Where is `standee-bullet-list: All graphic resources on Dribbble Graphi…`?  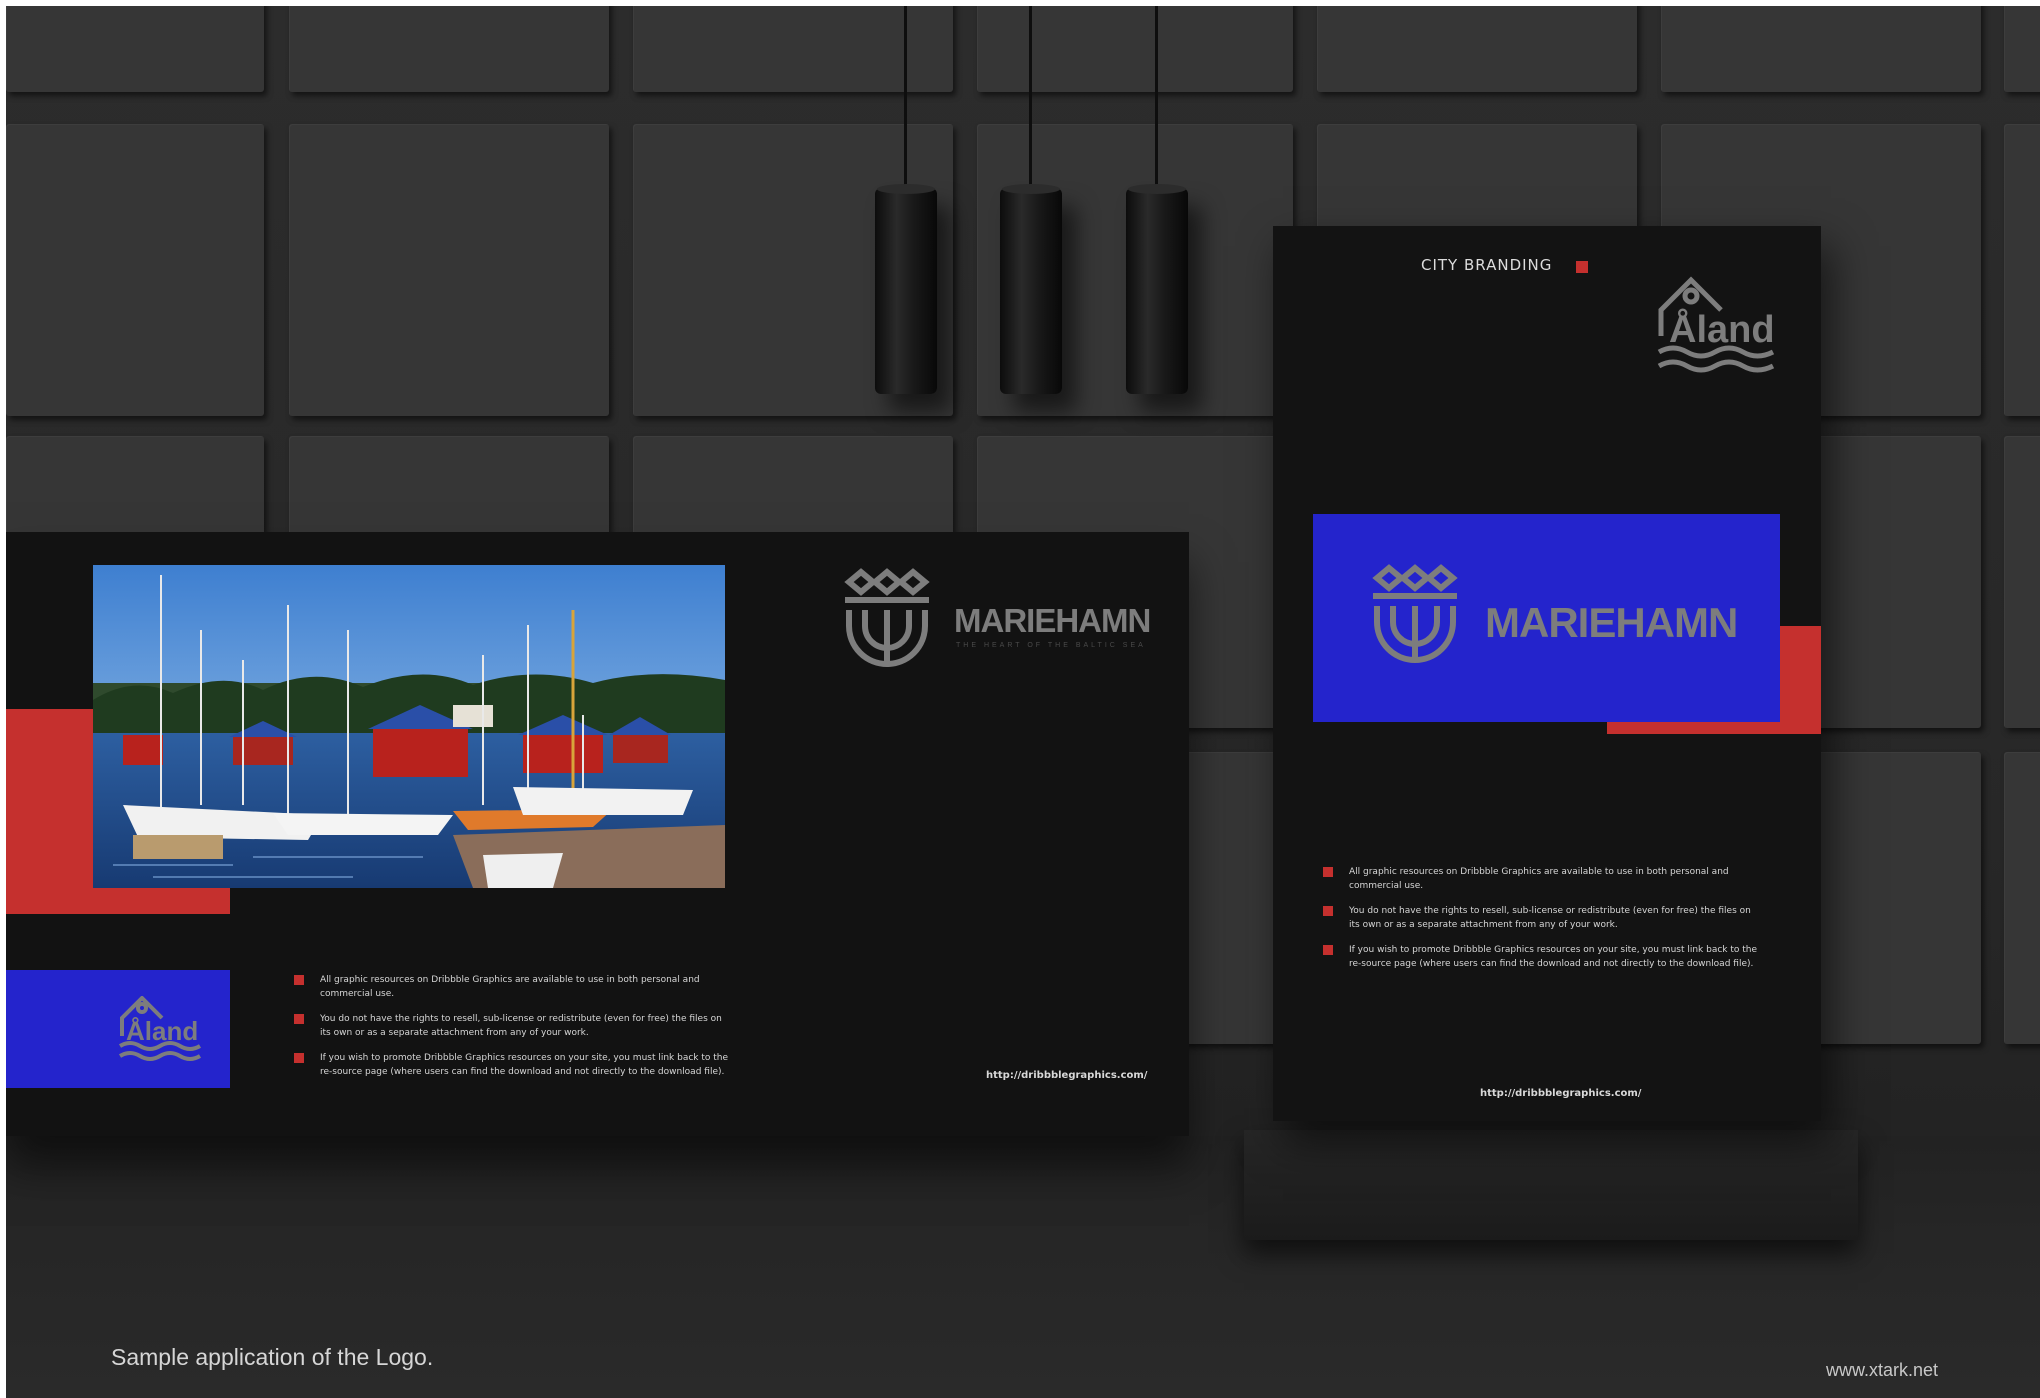
standee-bullet-list: All graphic resources on Dribbble Graphi… is located at coordinates (1543, 924).